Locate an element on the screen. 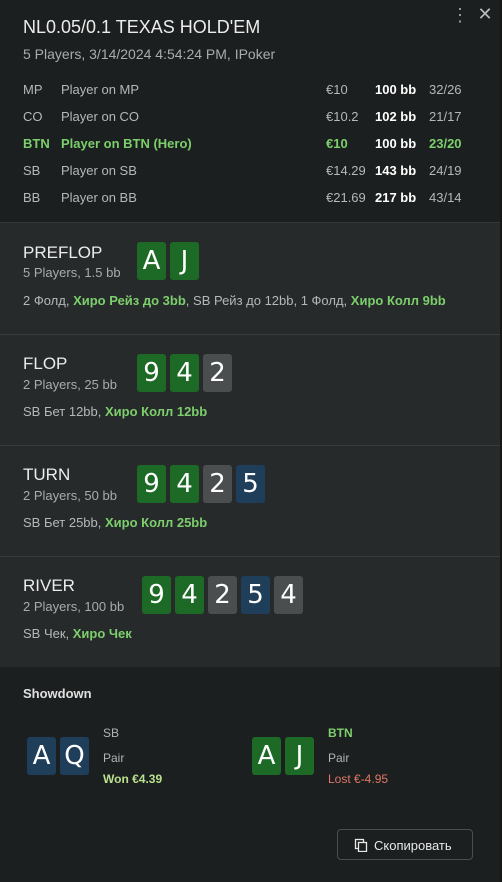  player-bb: 143 bb is located at coordinates (396, 170).